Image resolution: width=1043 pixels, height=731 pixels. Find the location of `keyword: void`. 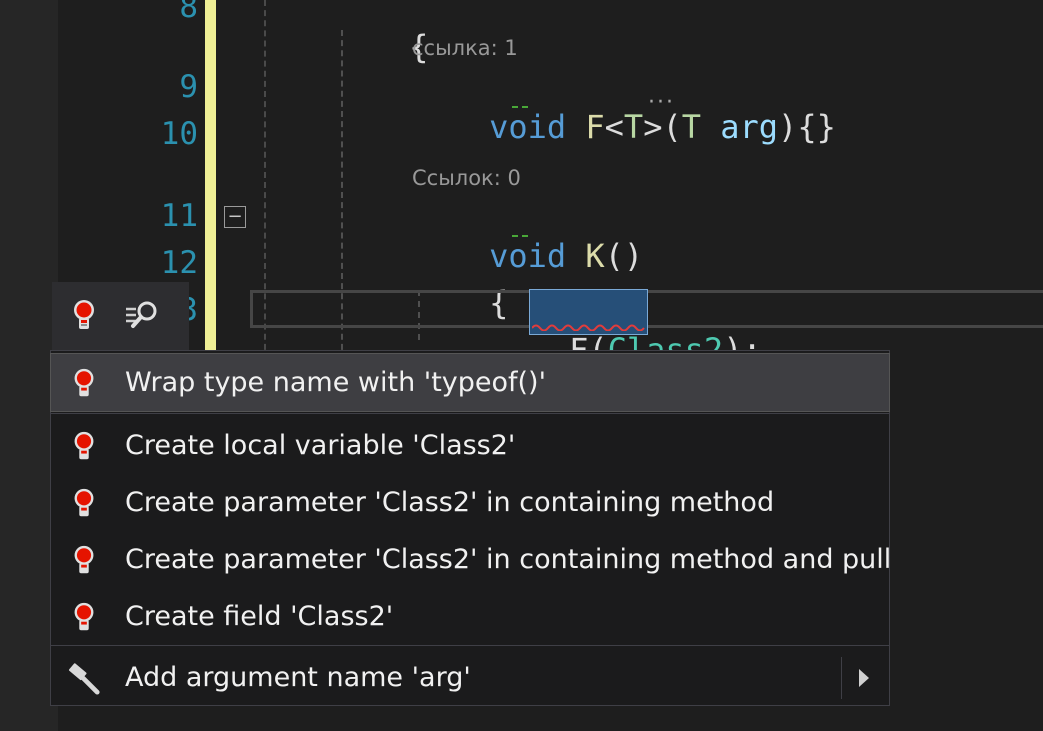

keyword: void is located at coordinates (528, 127).